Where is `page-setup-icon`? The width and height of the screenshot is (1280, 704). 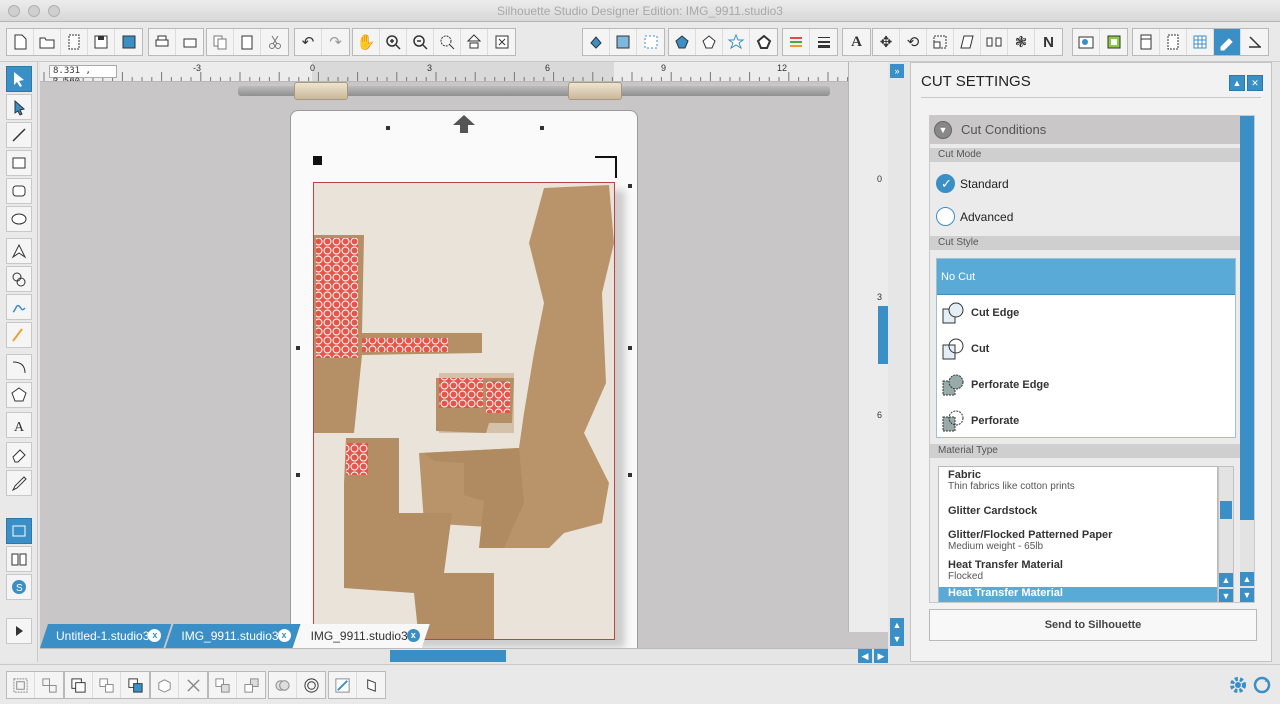 page-setup-icon is located at coordinates (1173, 42).